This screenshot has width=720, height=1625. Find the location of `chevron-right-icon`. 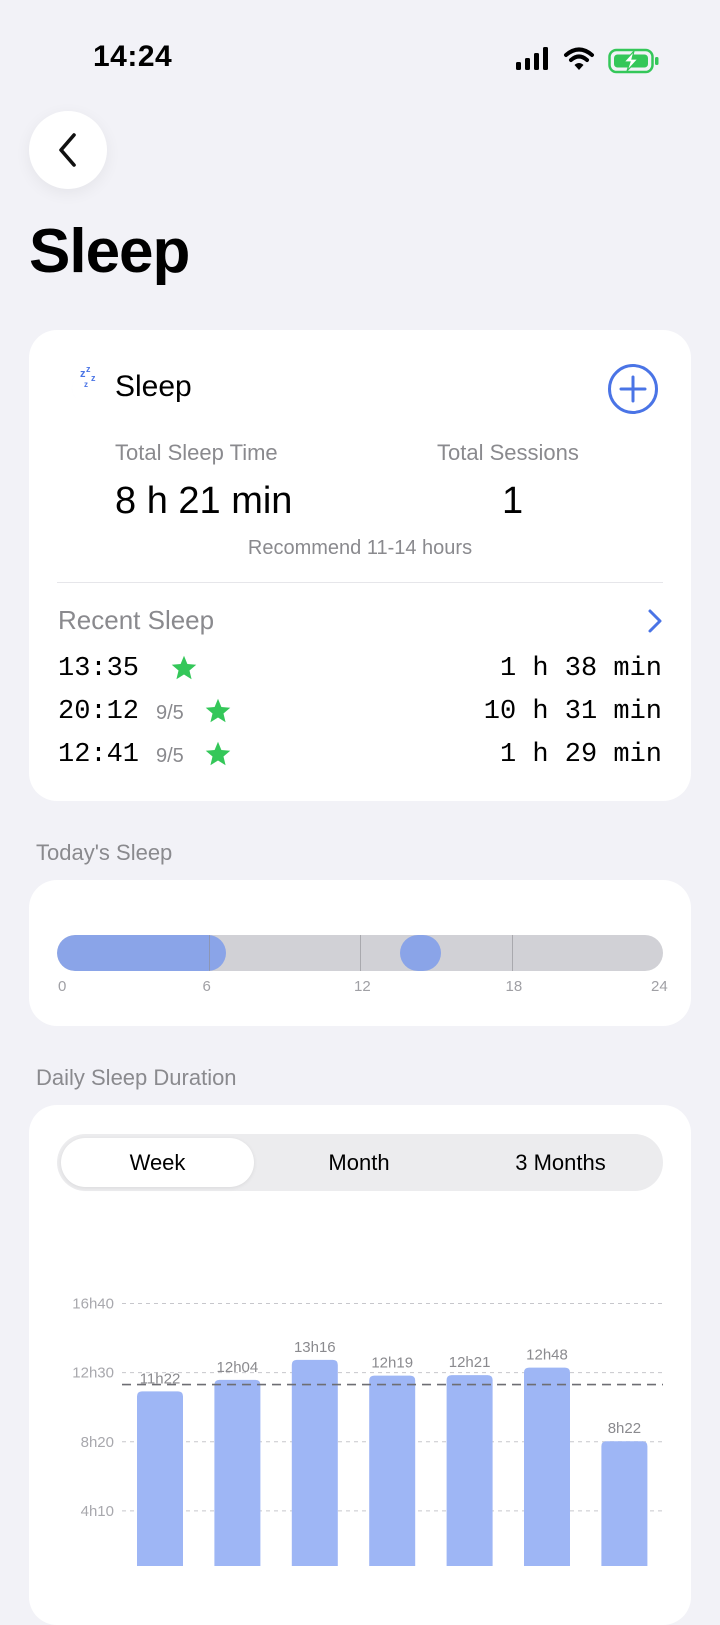

chevron-right-icon is located at coordinates (655, 621).